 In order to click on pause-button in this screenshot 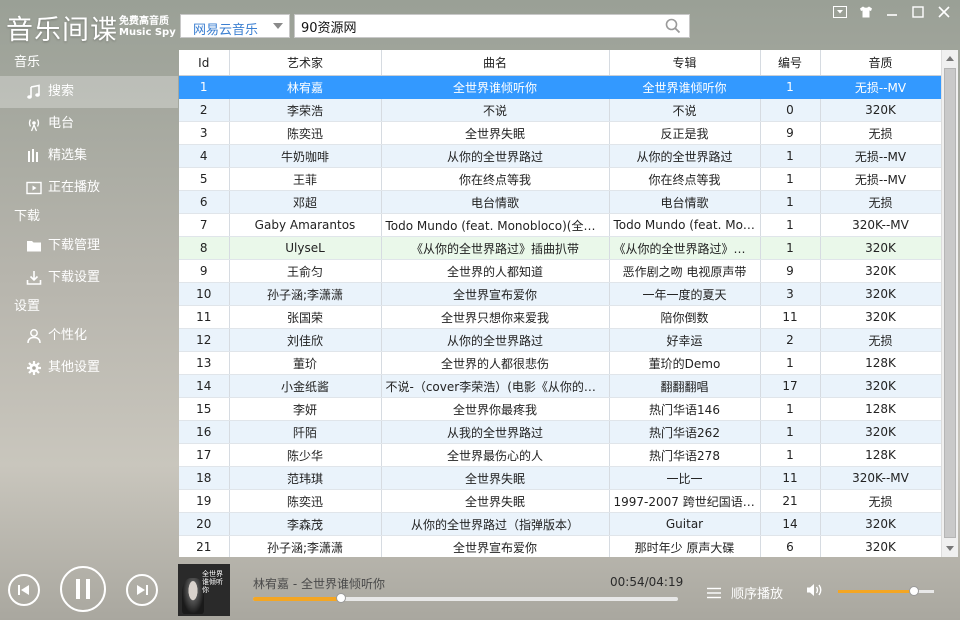, I will do `click(83, 589)`.